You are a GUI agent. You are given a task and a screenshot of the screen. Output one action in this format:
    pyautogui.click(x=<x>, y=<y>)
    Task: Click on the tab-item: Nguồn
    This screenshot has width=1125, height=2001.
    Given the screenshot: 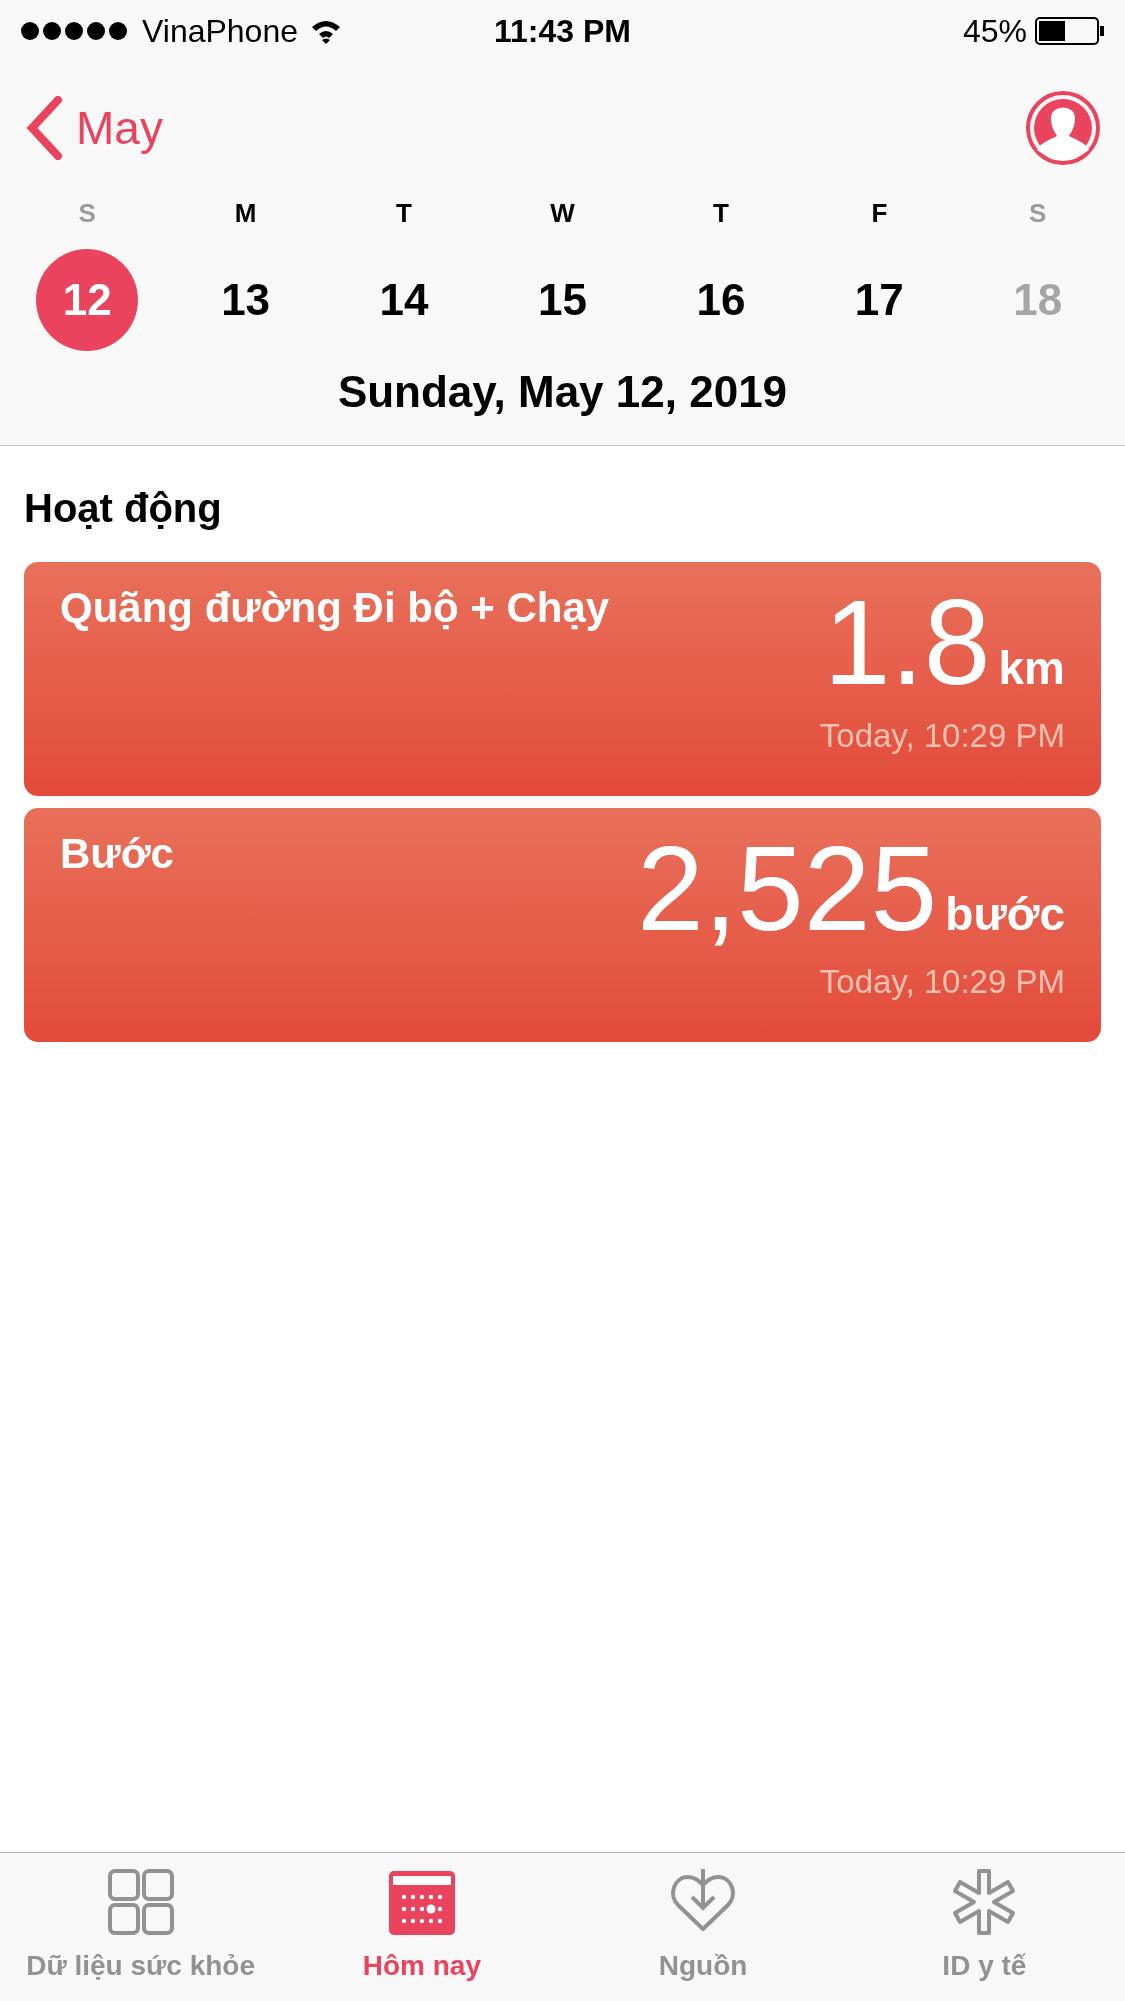 What is the action you would take?
    pyautogui.click(x=703, y=1927)
    